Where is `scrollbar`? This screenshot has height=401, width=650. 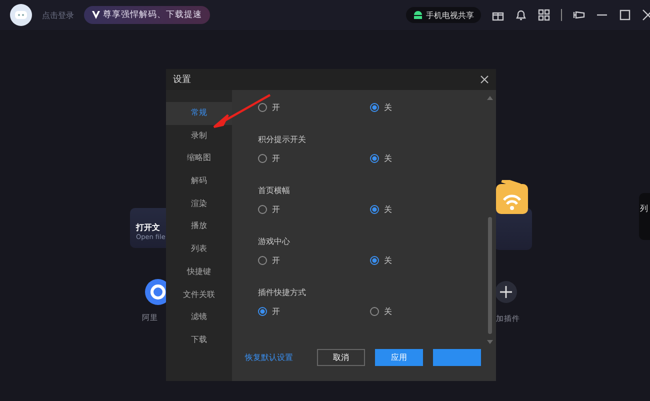
scrollbar is located at coordinates (490, 220).